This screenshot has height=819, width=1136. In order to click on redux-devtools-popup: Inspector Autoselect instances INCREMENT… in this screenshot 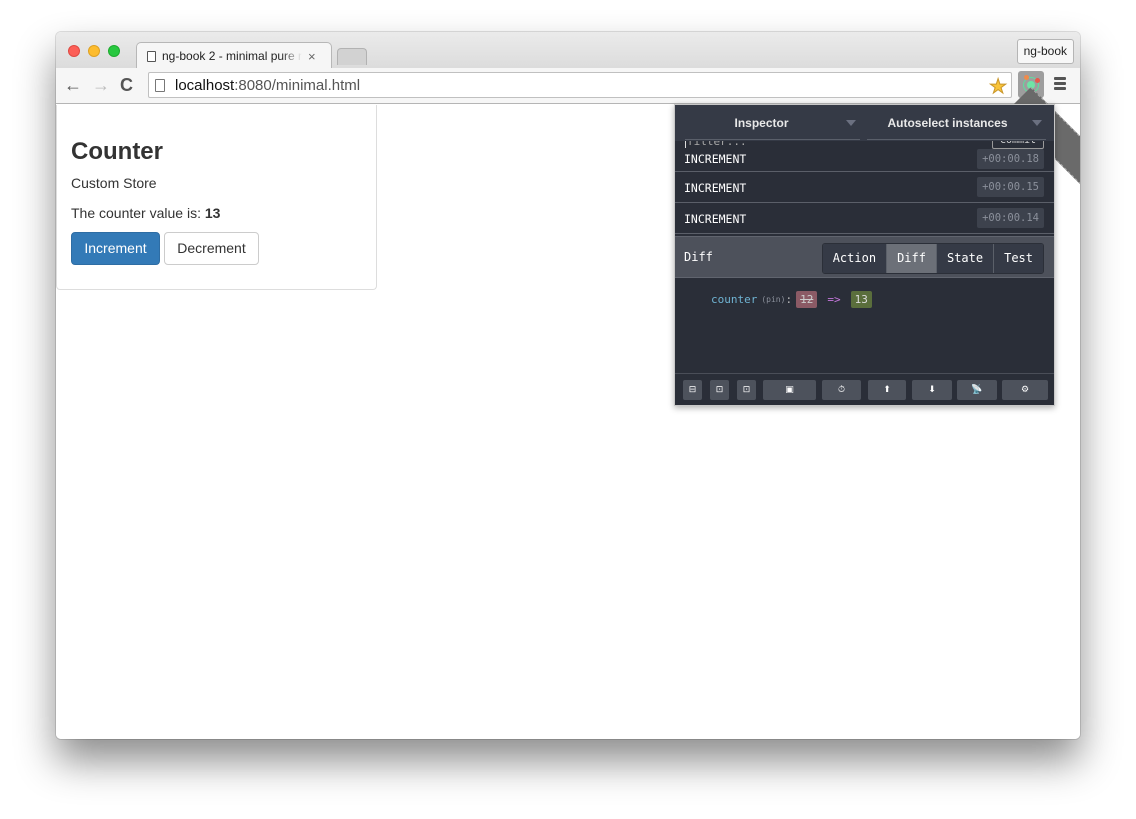, I will do `click(864, 255)`.